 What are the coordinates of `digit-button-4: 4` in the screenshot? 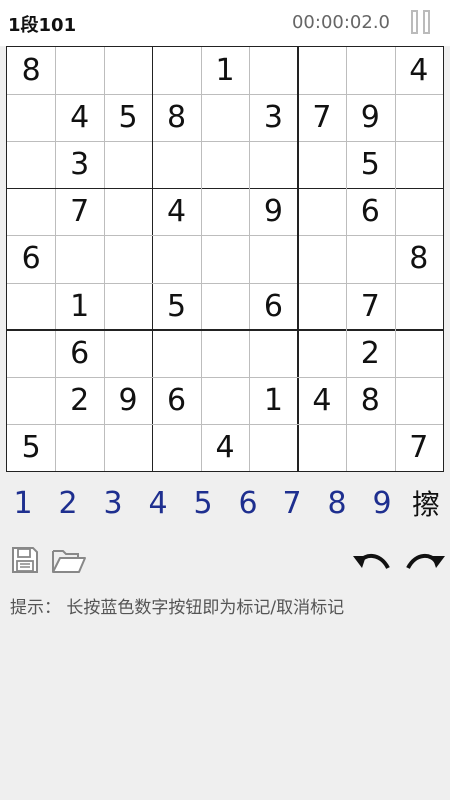 It's located at (158, 503).